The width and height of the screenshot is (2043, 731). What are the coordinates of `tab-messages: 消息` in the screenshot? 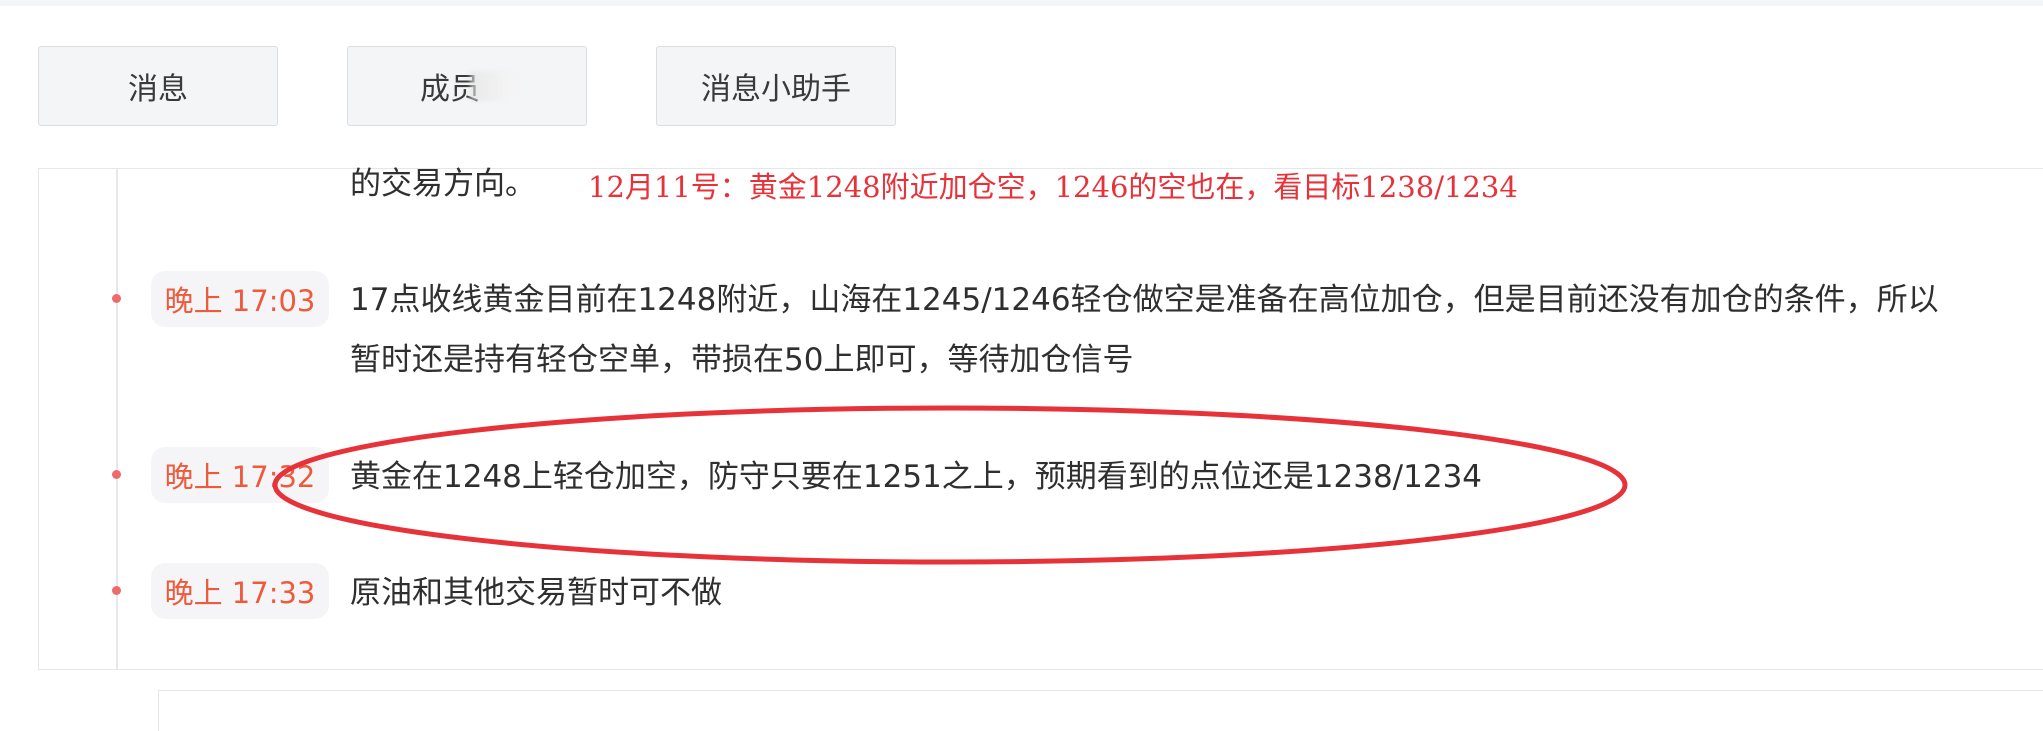 It's located at (158, 86).